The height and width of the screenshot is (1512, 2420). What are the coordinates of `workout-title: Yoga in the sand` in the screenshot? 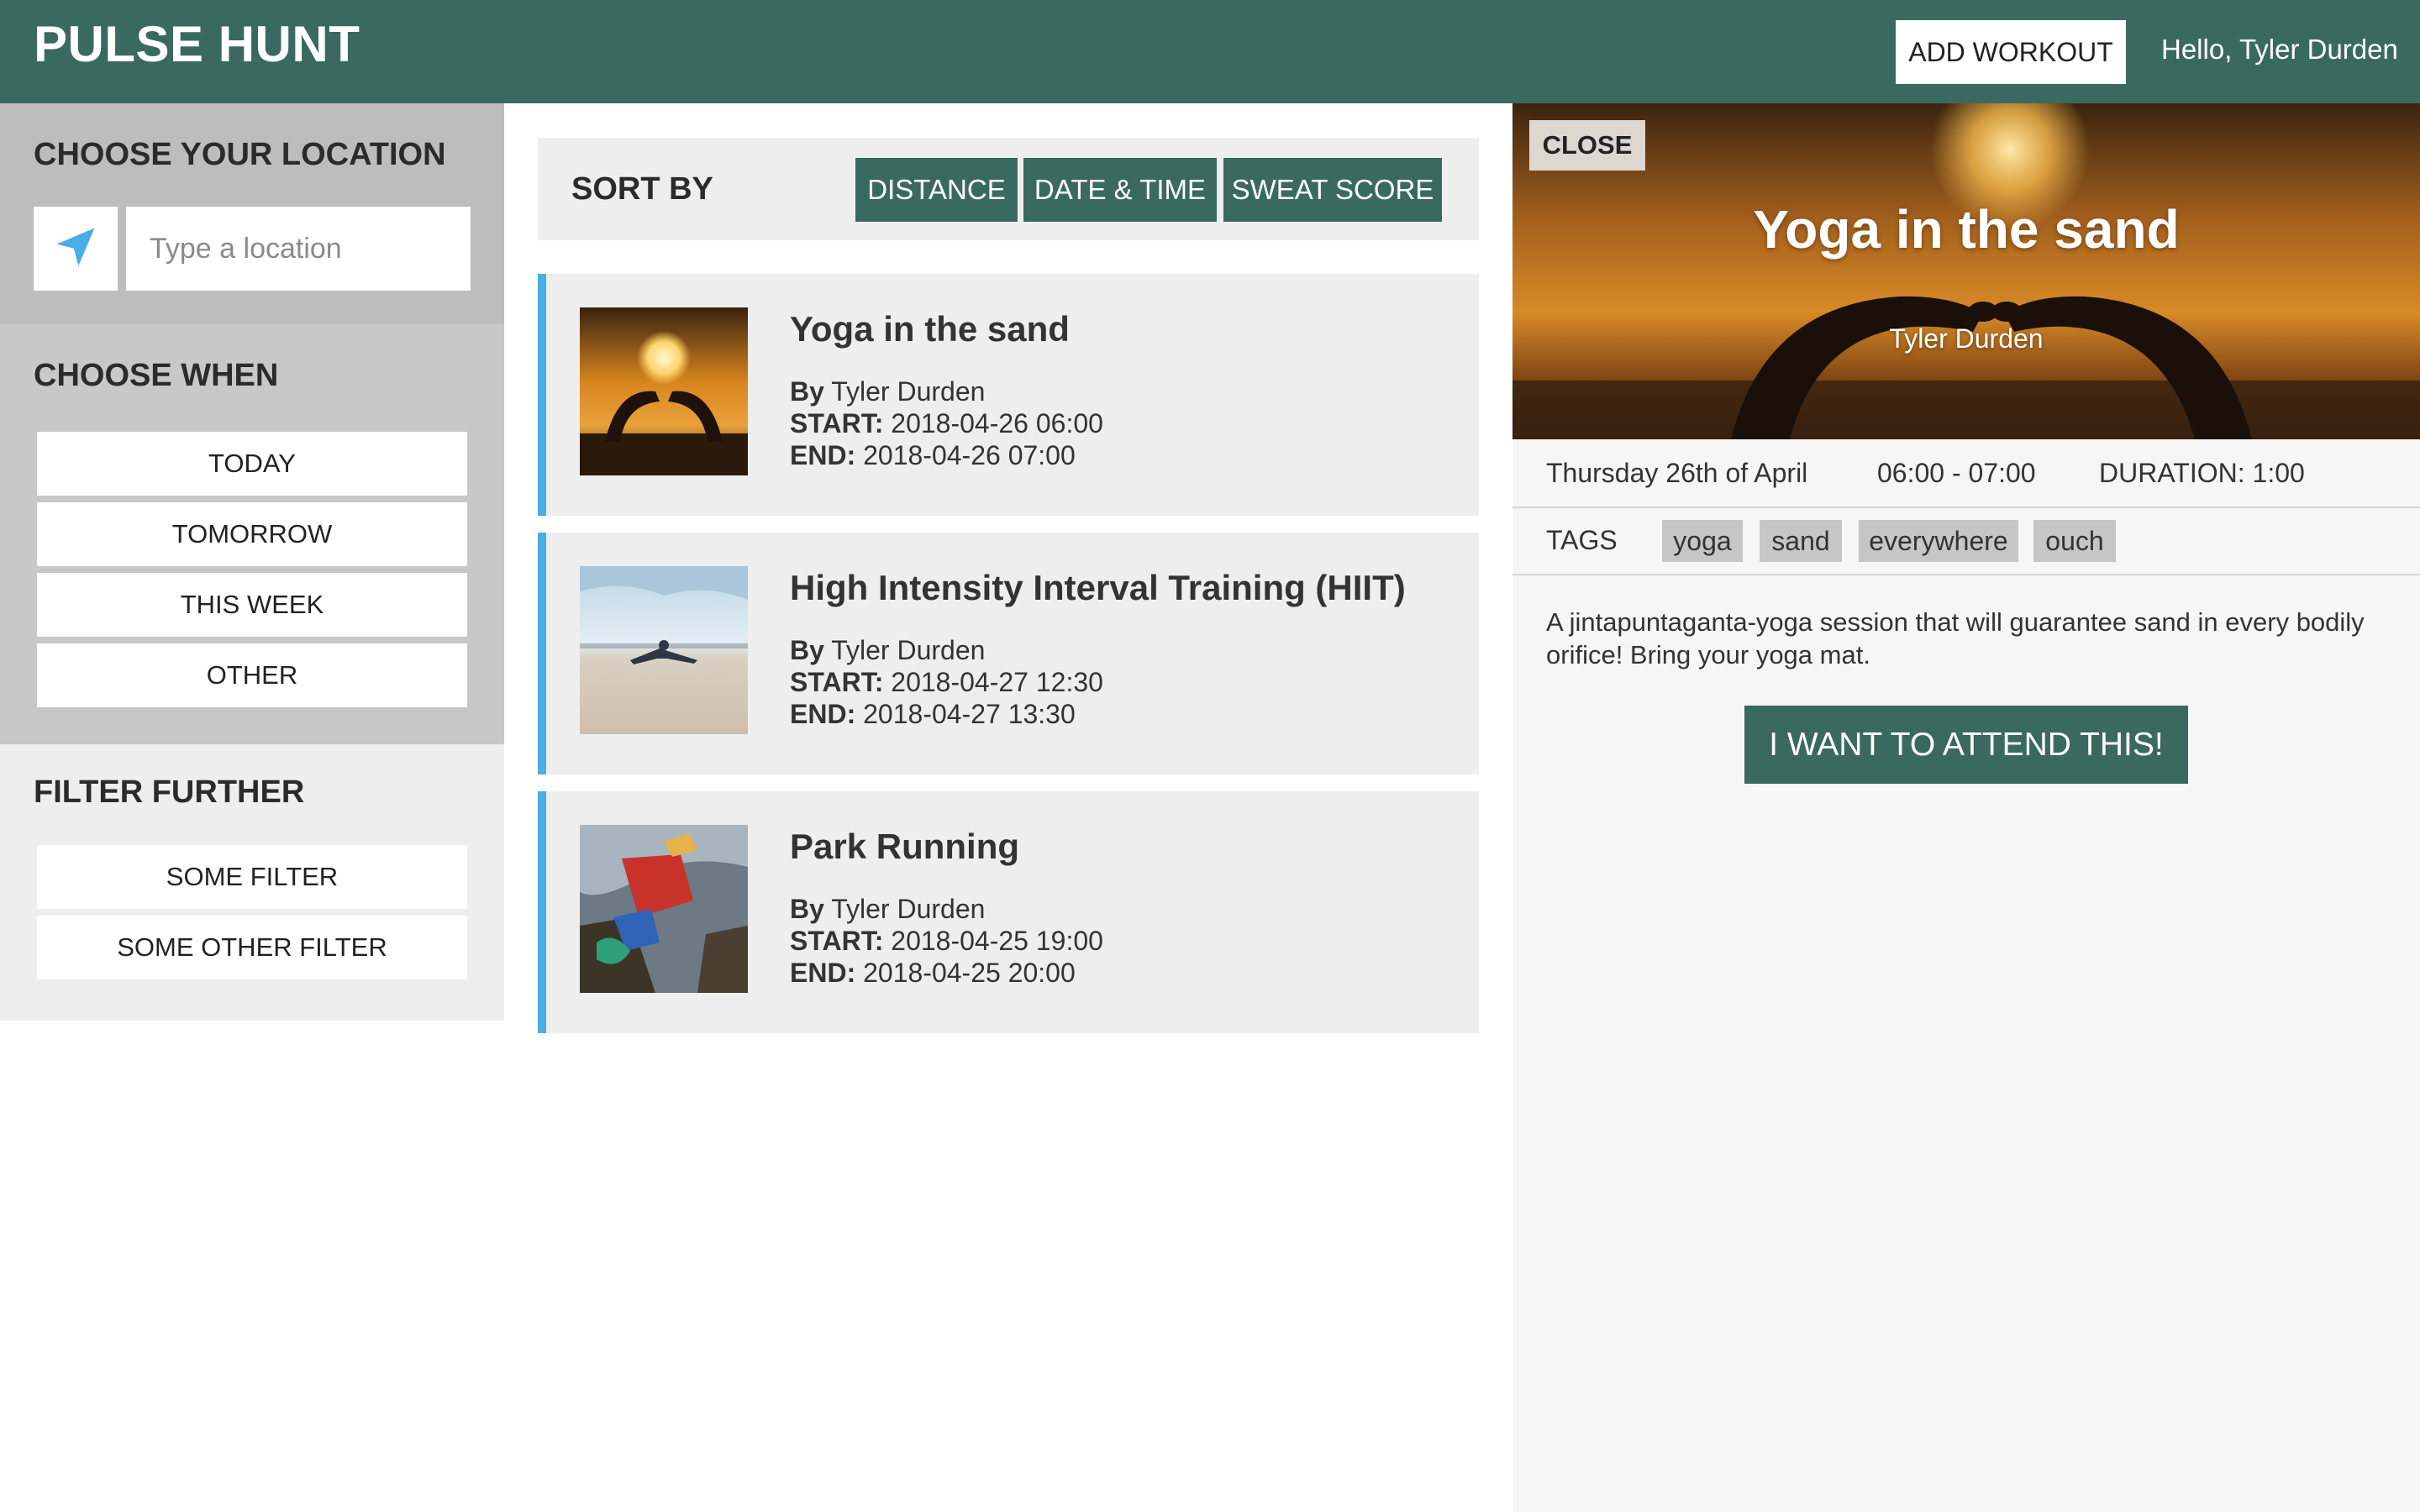 It's located at (930, 329).